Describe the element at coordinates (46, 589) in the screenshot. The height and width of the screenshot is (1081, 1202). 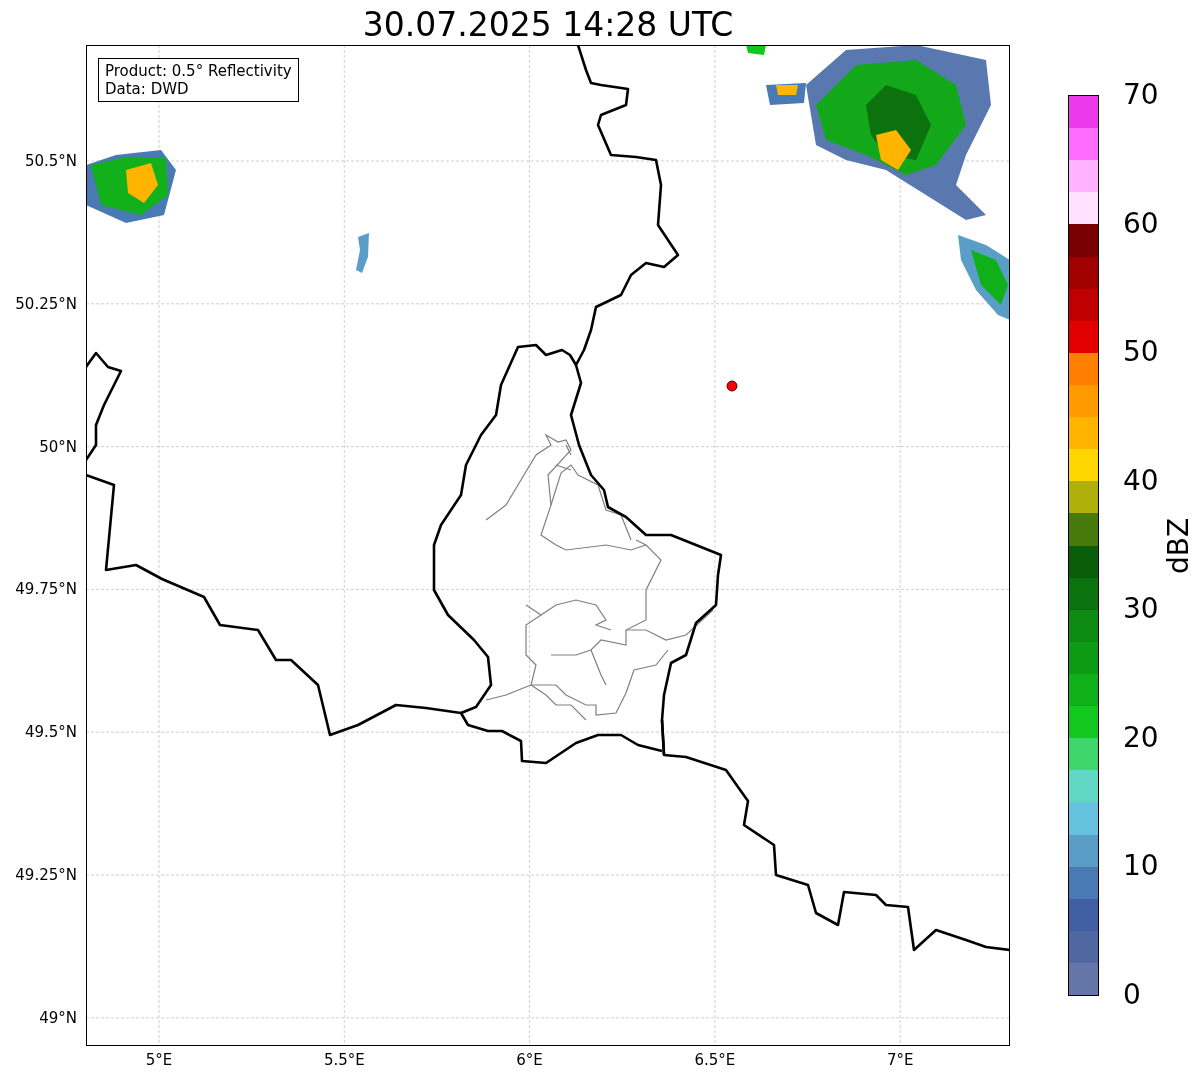
I see `latitude-label: 49.75°N` at that location.